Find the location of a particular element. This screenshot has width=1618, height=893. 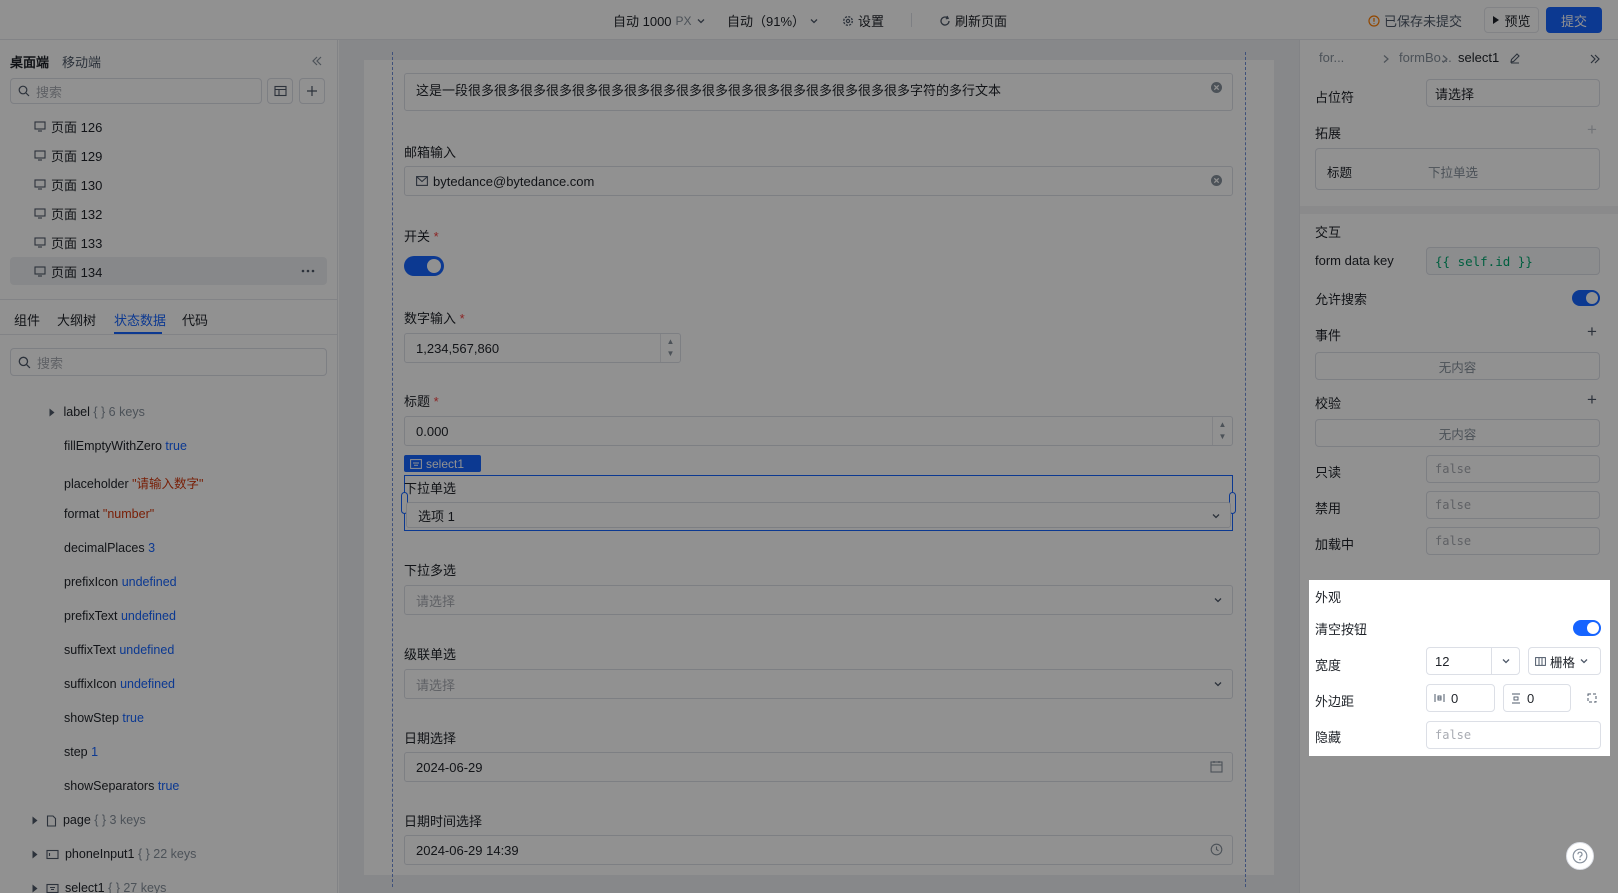

state-node-select: select1 { } 27 keys is located at coordinates (98, 887).